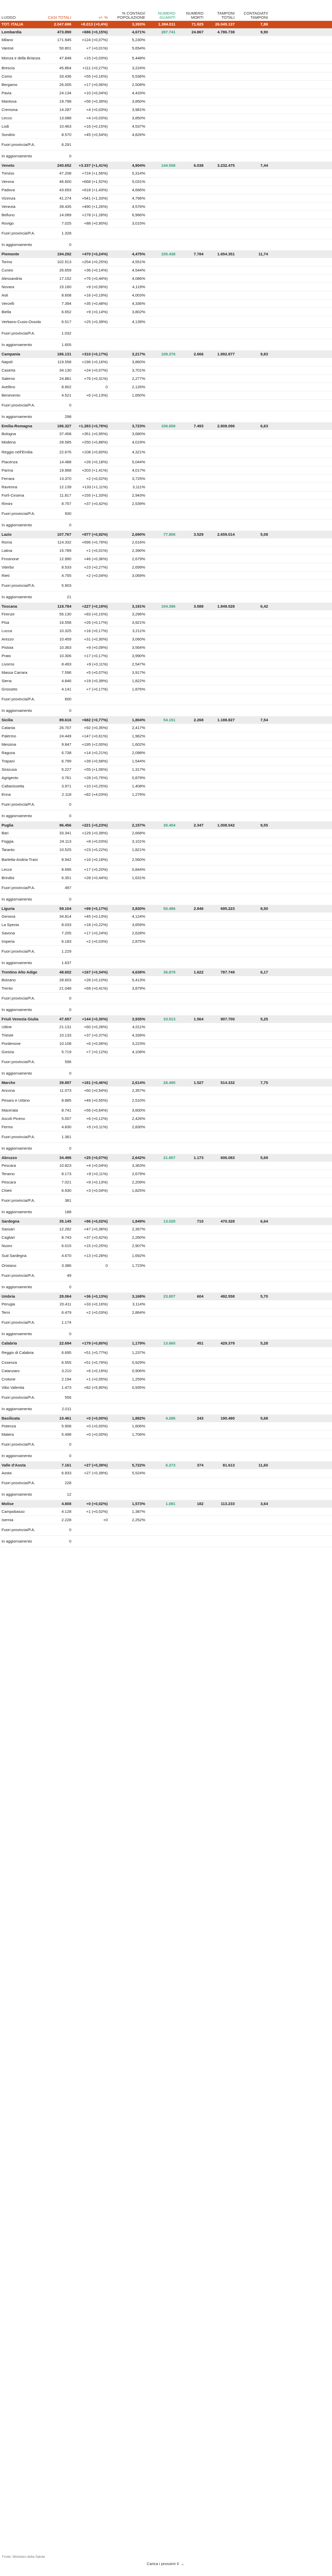  Describe the element at coordinates (128, 173) in the screenshot. I see `cell-percent: 5,314%` at that location.